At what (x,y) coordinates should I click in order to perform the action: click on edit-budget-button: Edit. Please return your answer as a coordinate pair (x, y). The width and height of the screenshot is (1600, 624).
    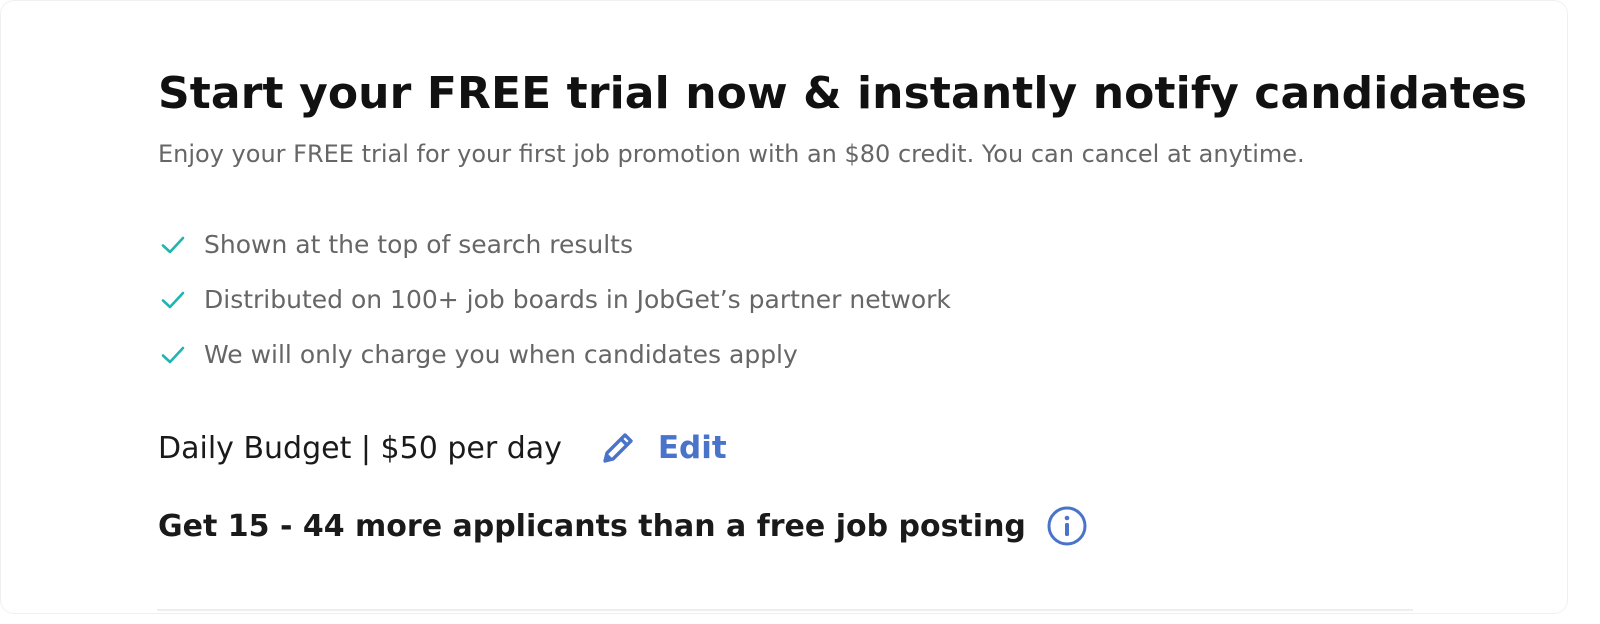
    Looking at the image, I should click on (662, 448).